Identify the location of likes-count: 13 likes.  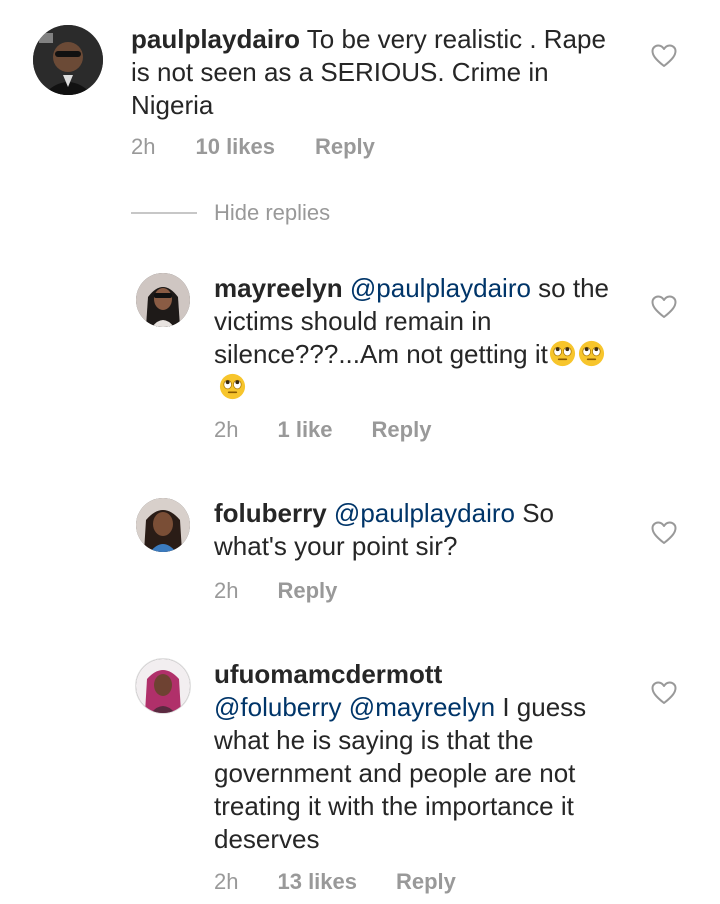
(317, 882).